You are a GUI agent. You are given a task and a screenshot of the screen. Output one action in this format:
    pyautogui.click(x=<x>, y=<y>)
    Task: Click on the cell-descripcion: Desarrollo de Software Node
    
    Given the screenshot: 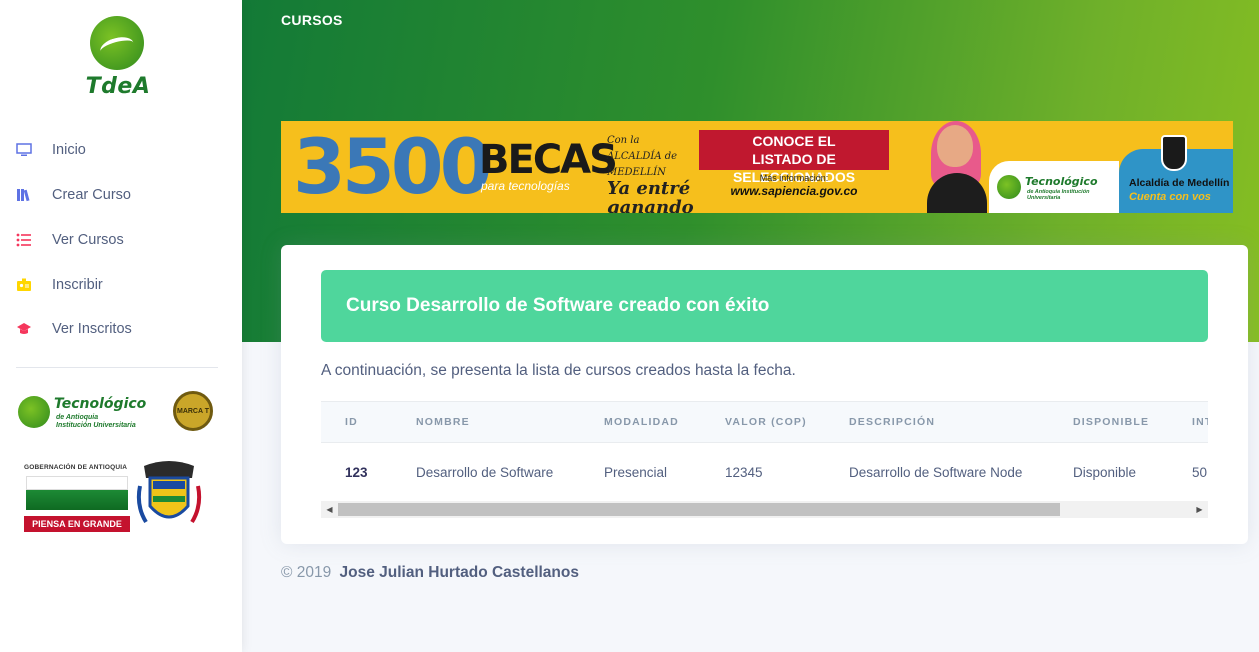 What is the action you would take?
    pyautogui.click(x=936, y=472)
    